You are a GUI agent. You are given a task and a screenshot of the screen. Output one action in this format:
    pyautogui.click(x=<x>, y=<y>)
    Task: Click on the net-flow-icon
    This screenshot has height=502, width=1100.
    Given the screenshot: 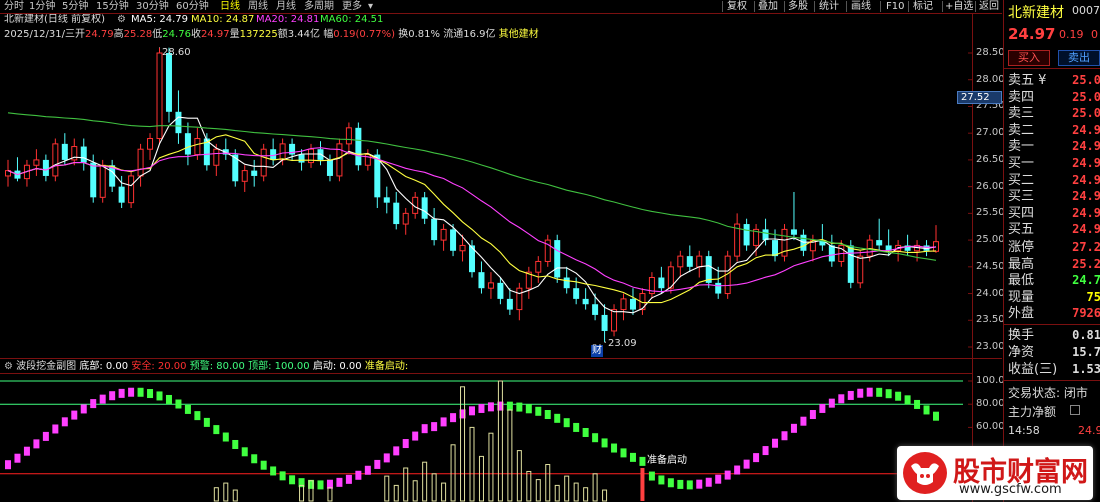 What is the action you would take?
    pyautogui.click(x=1075, y=410)
    